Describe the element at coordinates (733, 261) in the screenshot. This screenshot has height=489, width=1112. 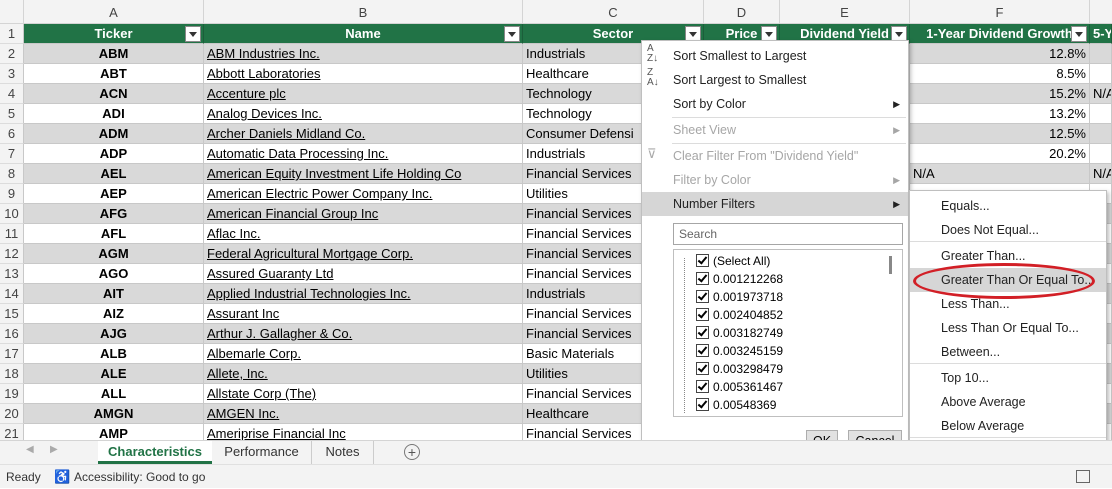
I see `filter-value-item: (Select All)` at that location.